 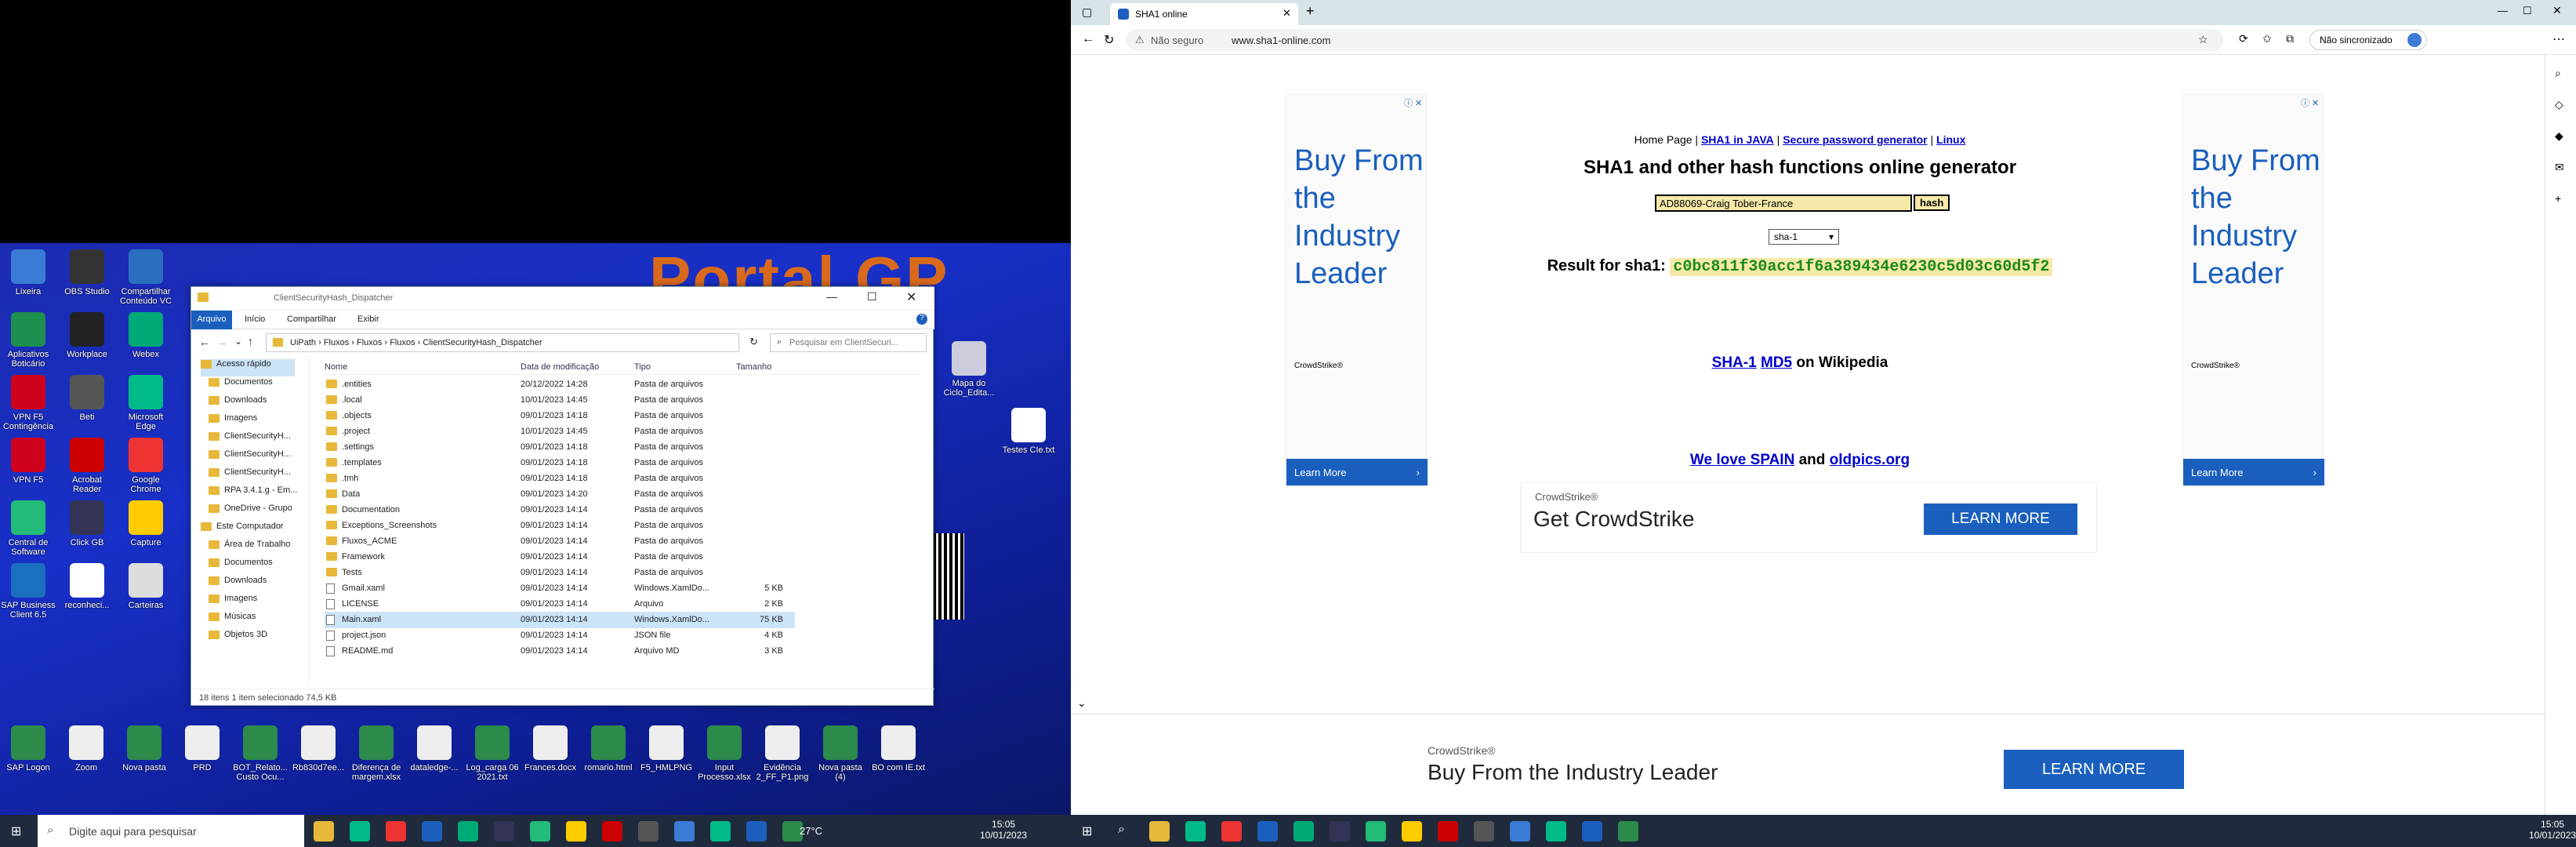 I want to click on file-row: Data 09/01/2023 14:20 Pasta de arquivos, so click(x=560, y=494).